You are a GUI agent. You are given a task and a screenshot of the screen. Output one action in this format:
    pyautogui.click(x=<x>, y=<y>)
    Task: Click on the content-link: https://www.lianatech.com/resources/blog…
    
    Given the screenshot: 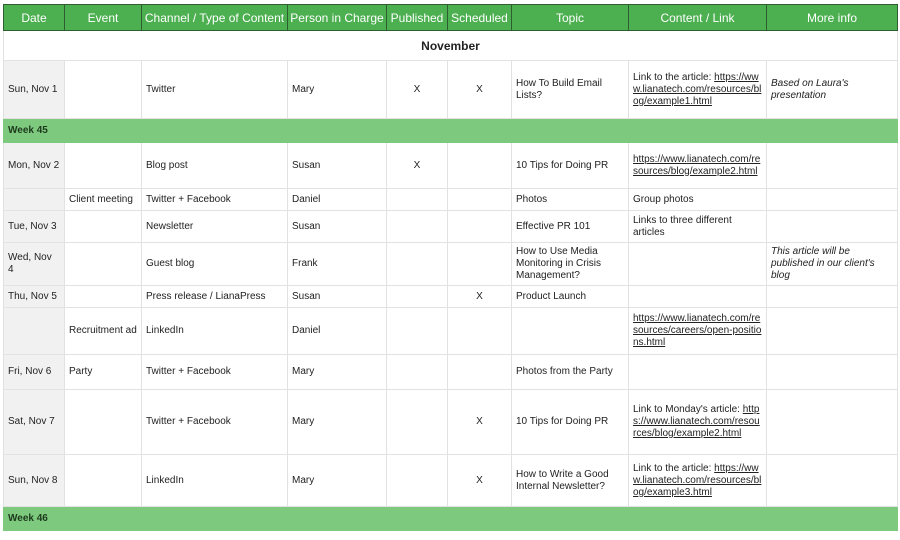 What is the action you would take?
    pyautogui.click(x=696, y=165)
    